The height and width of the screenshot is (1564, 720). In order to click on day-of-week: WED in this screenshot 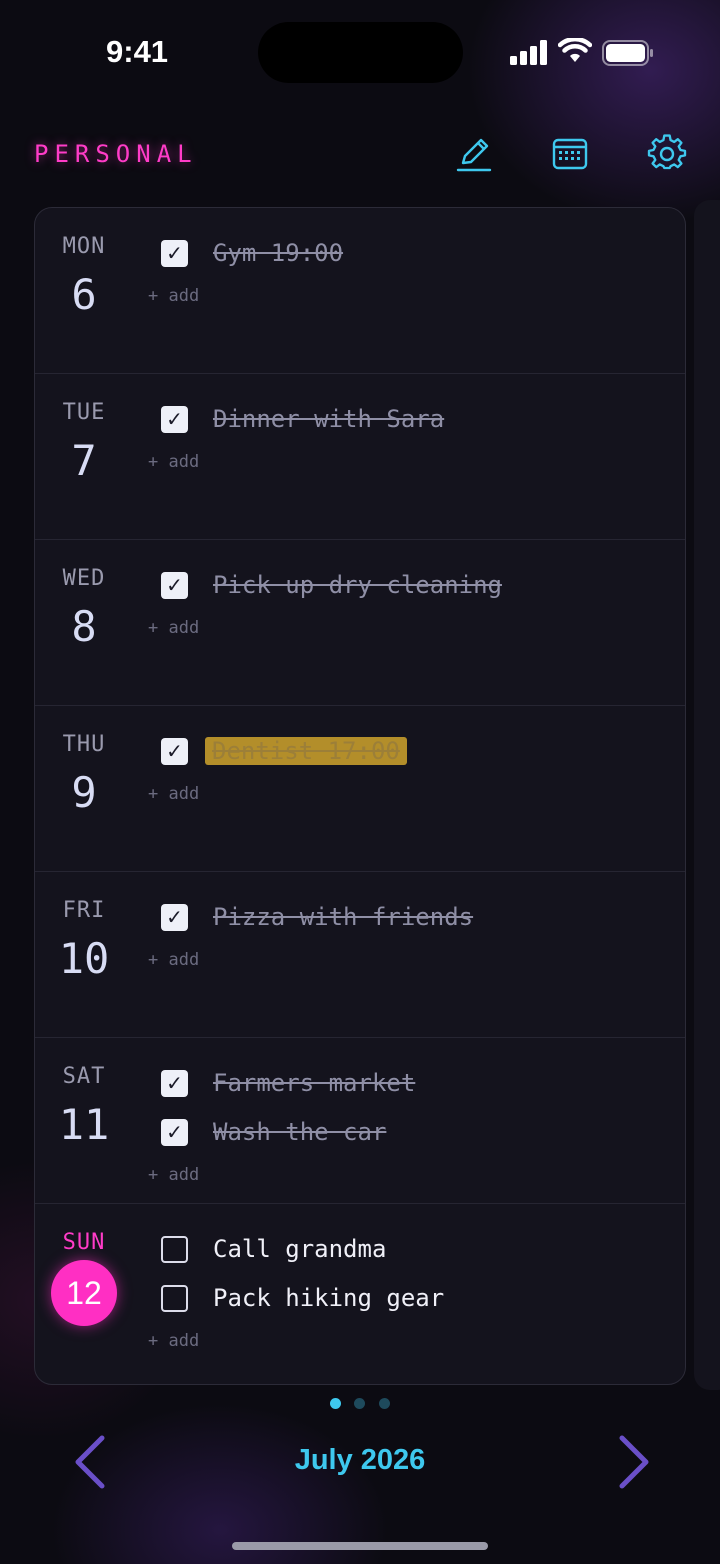, I will do `click(84, 578)`.